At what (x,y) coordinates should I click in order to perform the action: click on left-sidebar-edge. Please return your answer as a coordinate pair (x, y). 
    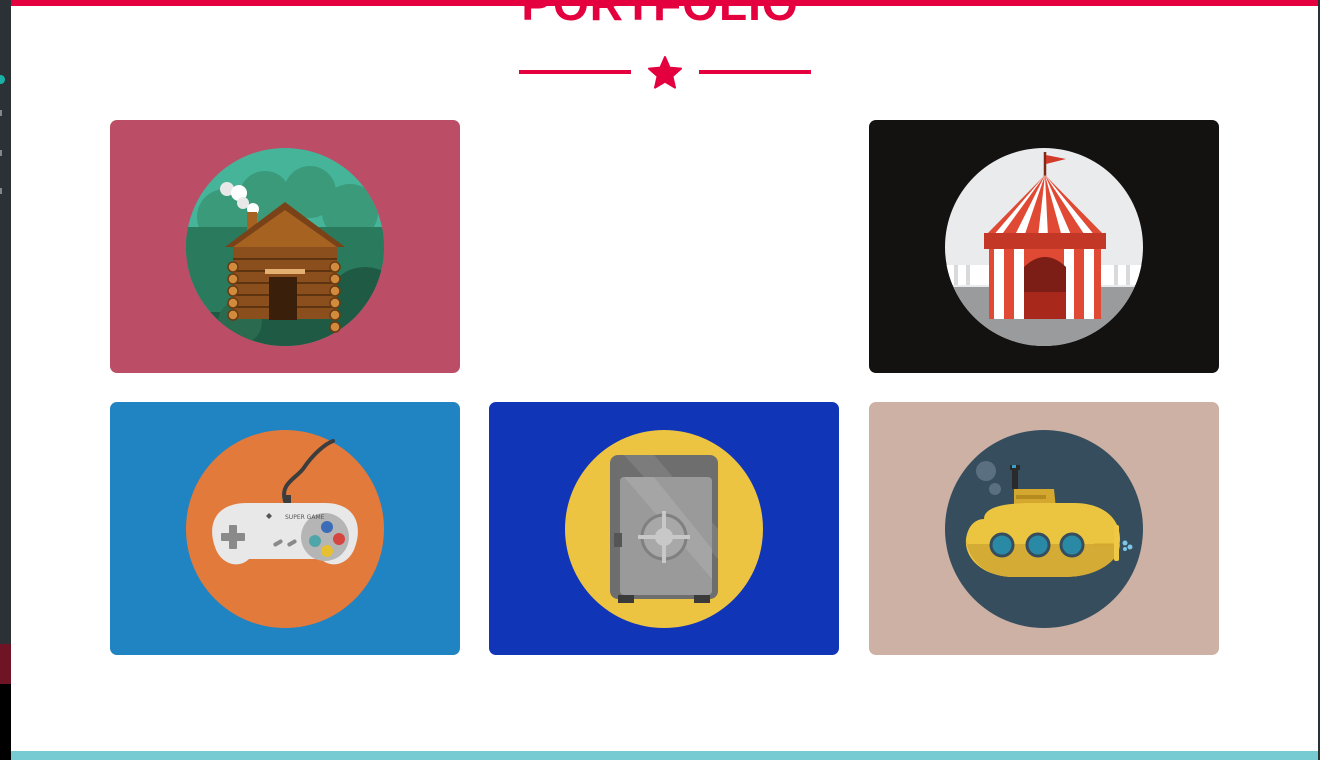
    Looking at the image, I should click on (5, 380).